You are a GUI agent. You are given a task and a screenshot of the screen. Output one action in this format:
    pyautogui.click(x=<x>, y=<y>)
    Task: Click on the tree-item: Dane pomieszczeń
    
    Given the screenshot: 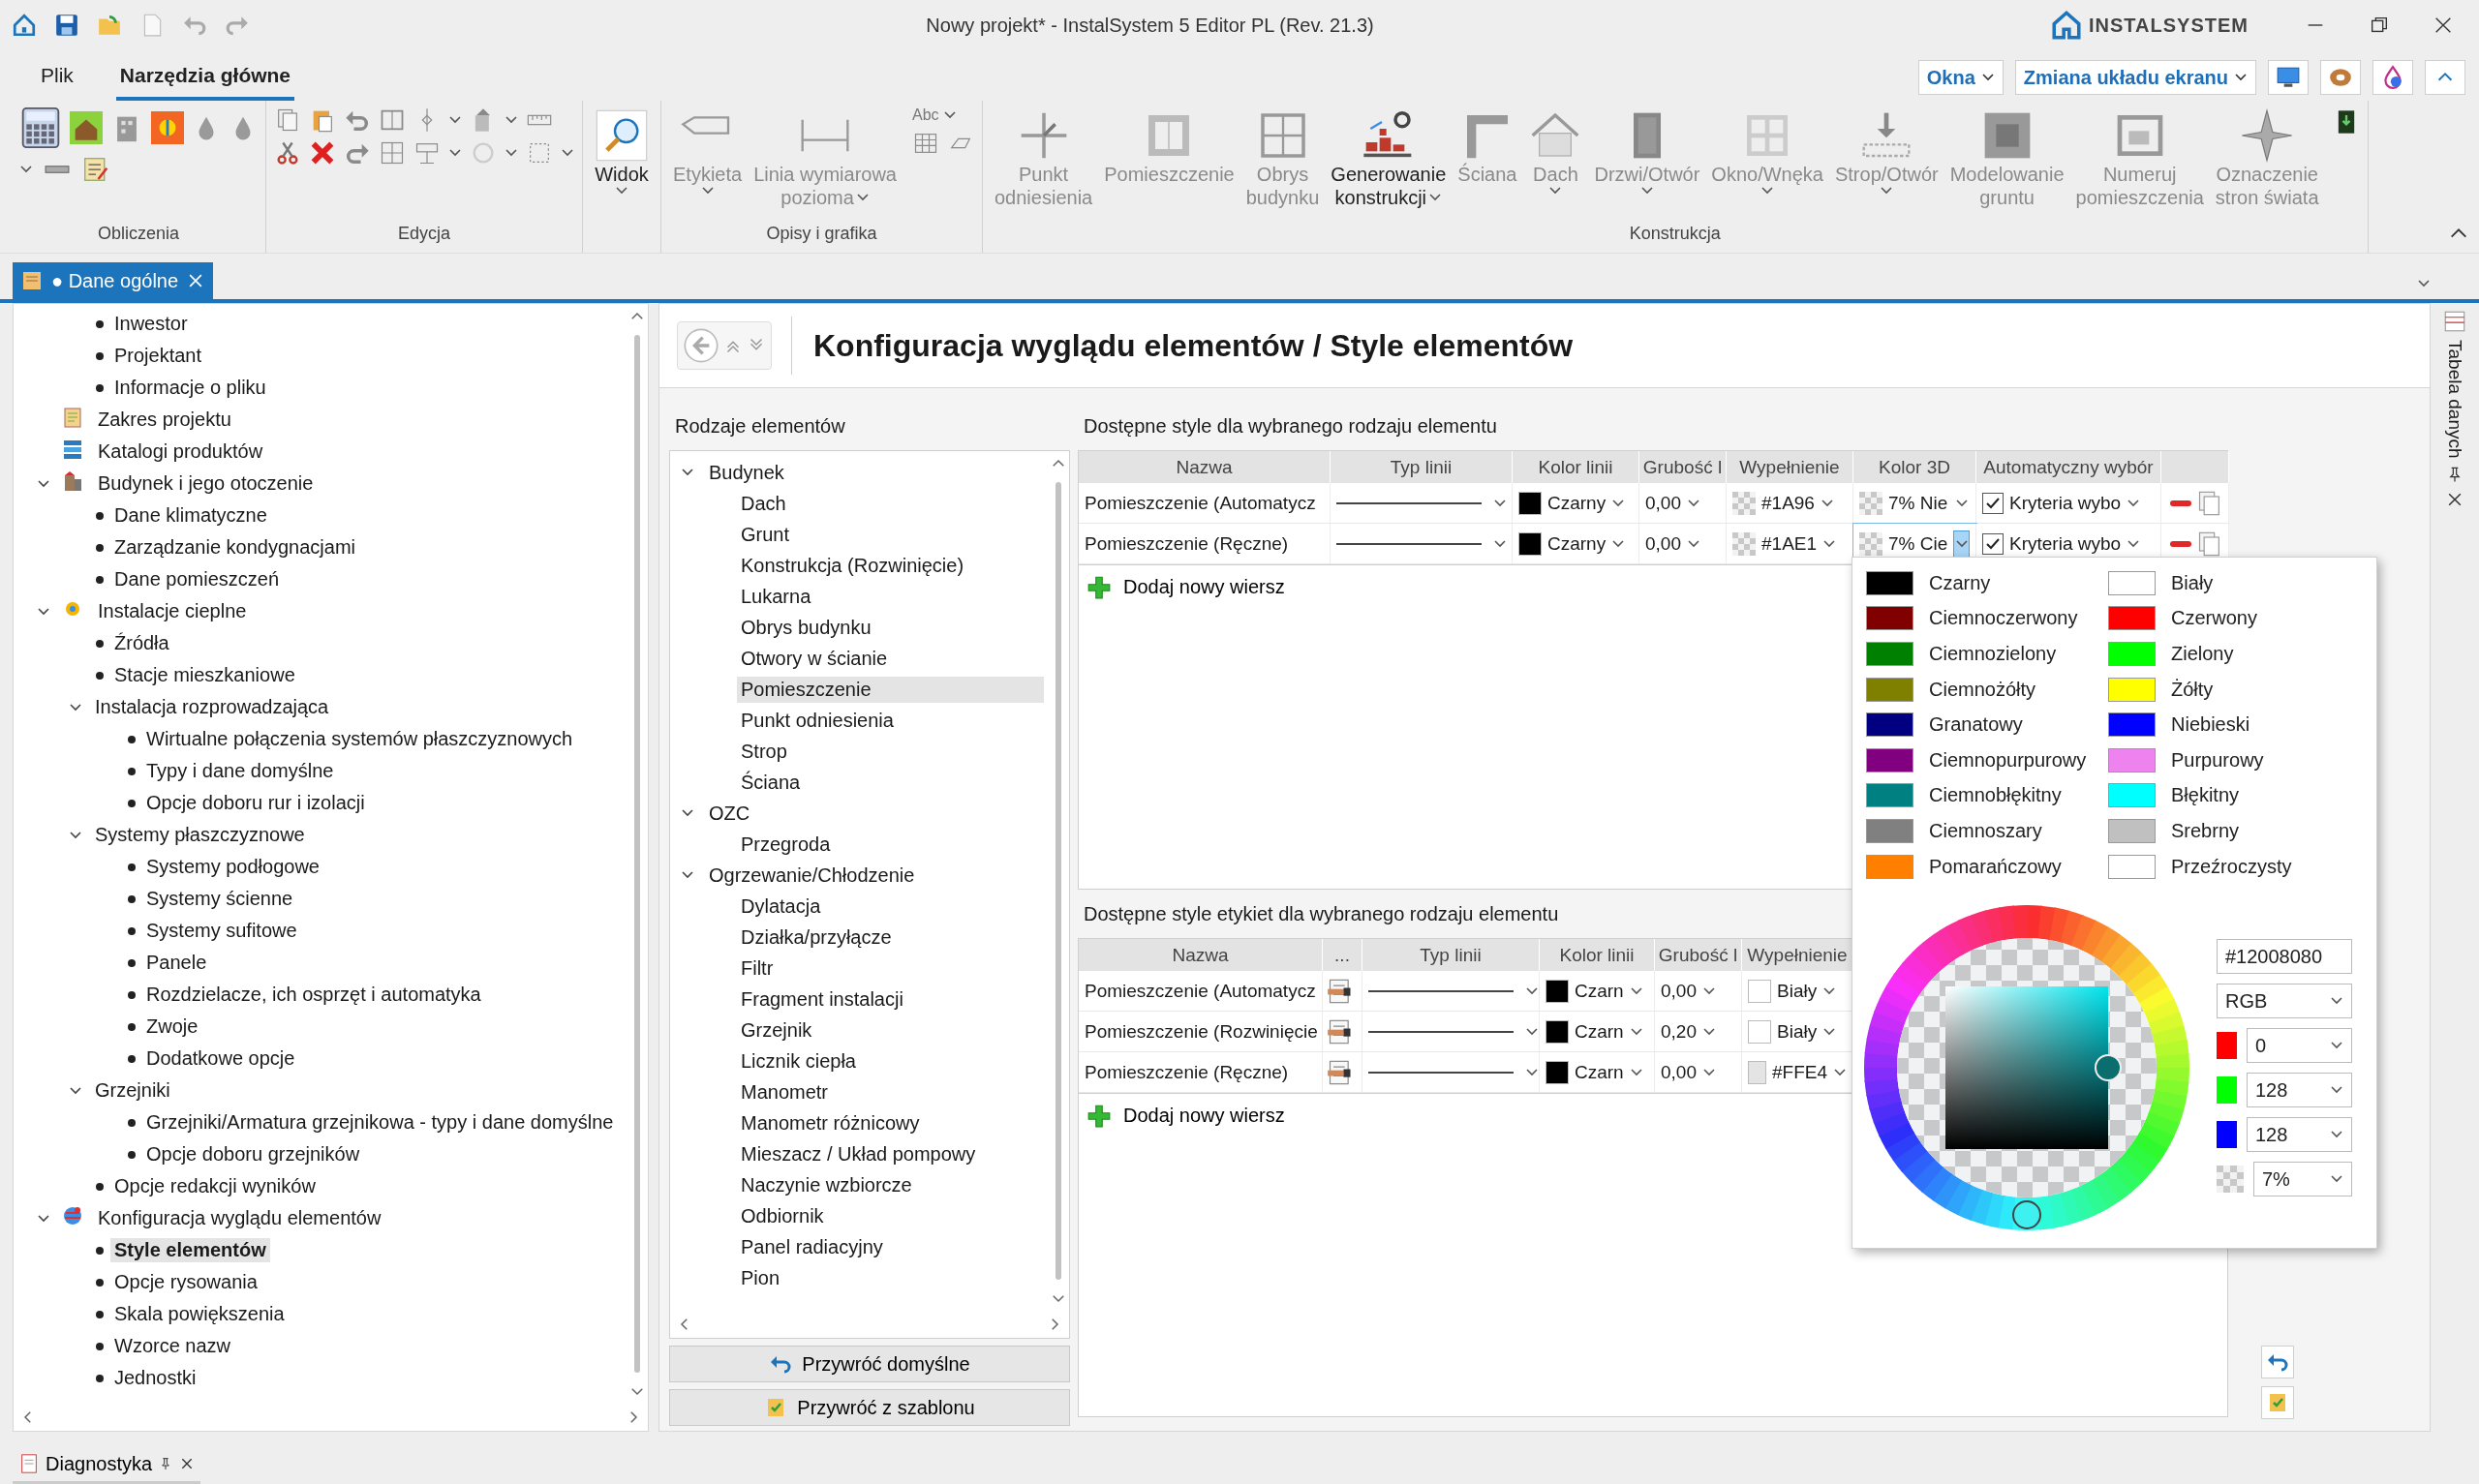 What is the action you would take?
    pyautogui.click(x=197, y=579)
    